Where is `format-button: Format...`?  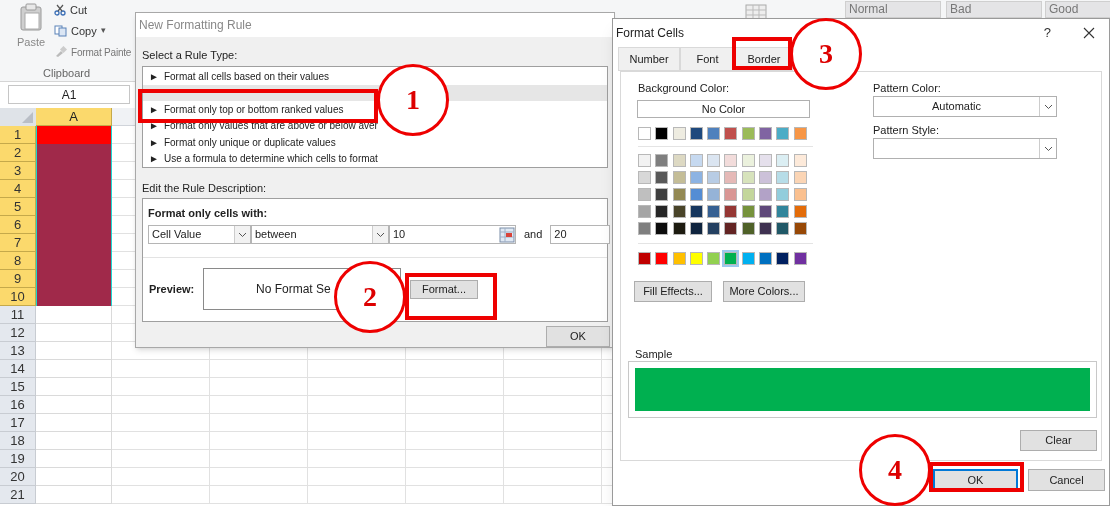 format-button: Format... is located at coordinates (444, 289).